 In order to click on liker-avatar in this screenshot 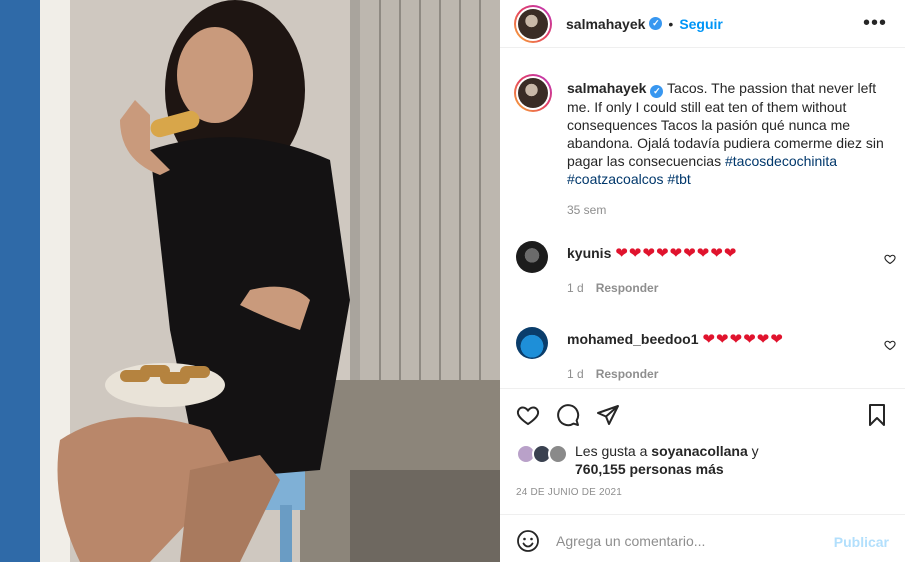, I will do `click(558, 454)`.